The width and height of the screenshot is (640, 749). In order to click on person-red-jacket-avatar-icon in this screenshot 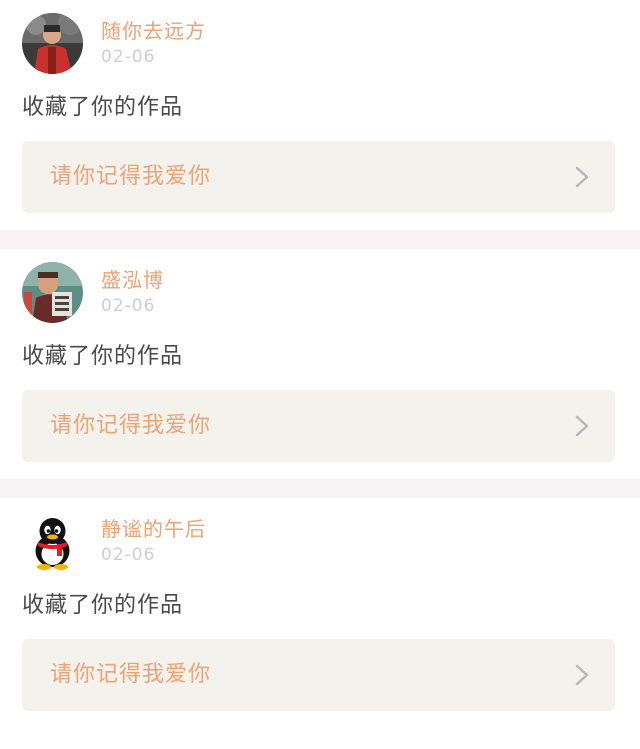, I will do `click(52, 43)`.